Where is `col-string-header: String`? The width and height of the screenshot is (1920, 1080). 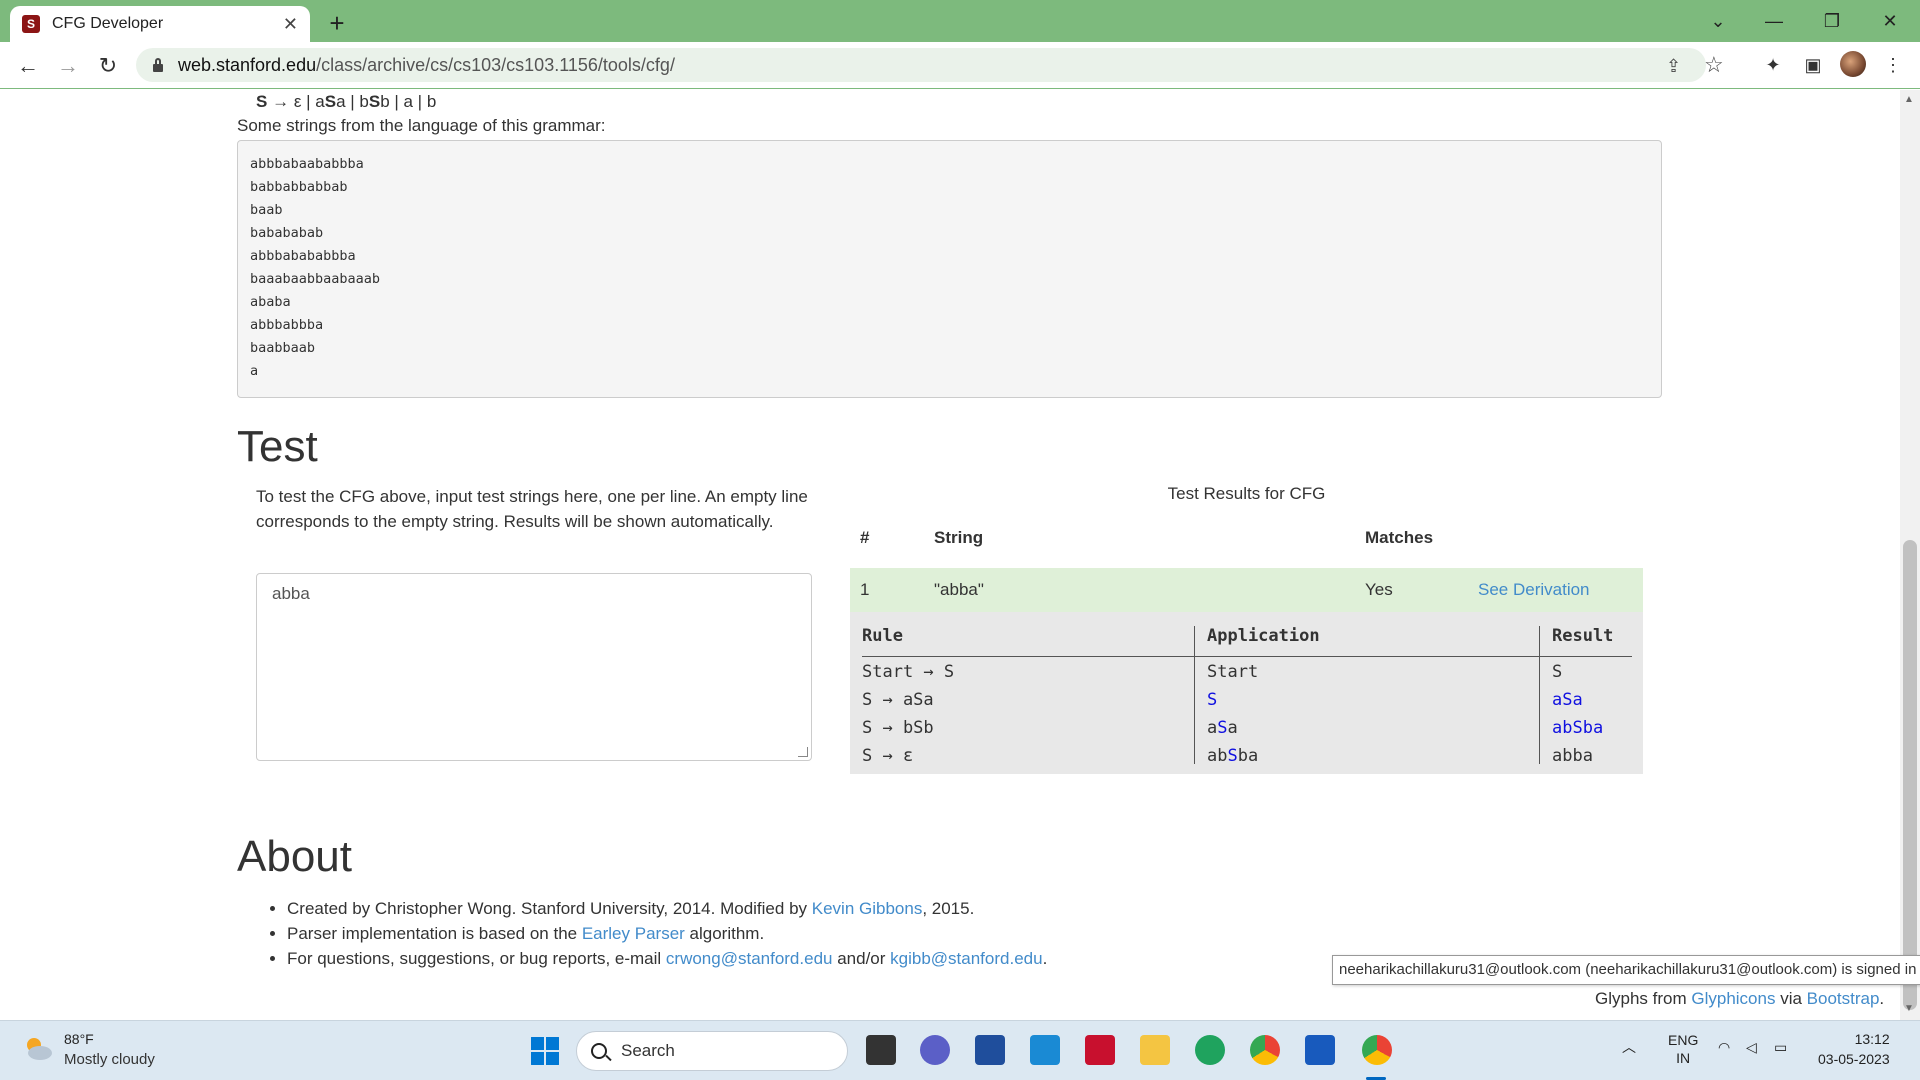
col-string-header: String is located at coordinates (959, 537).